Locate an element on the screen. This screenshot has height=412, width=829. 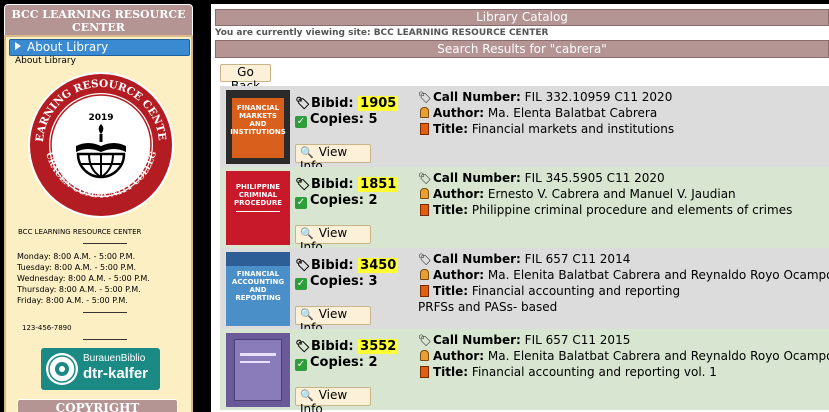
catalog-title-bar: Library Catalog is located at coordinates (522, 17).